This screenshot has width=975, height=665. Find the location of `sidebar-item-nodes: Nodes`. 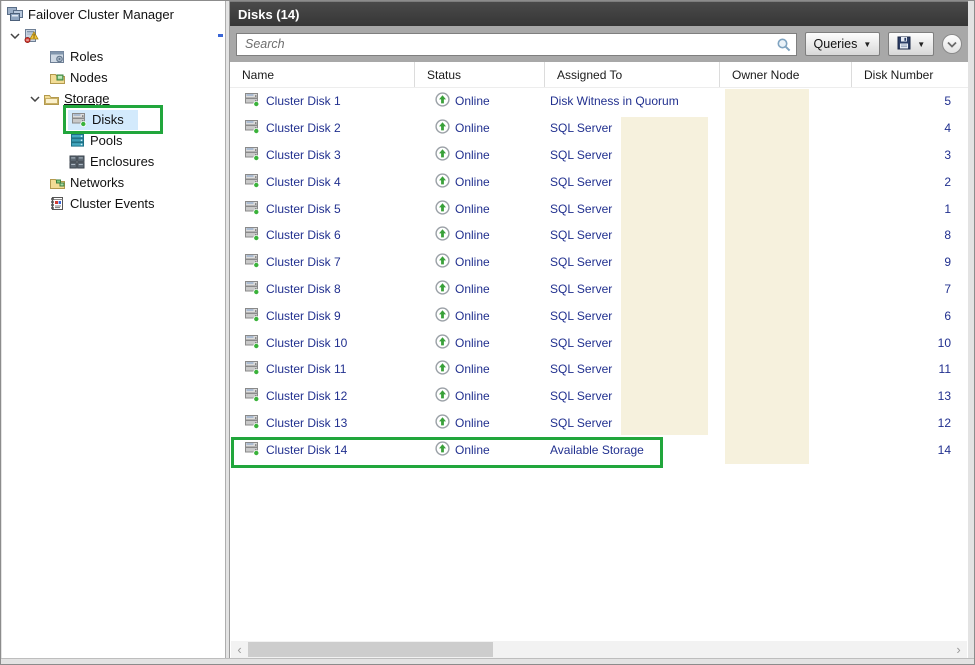

sidebar-item-nodes: Nodes is located at coordinates (113, 77).